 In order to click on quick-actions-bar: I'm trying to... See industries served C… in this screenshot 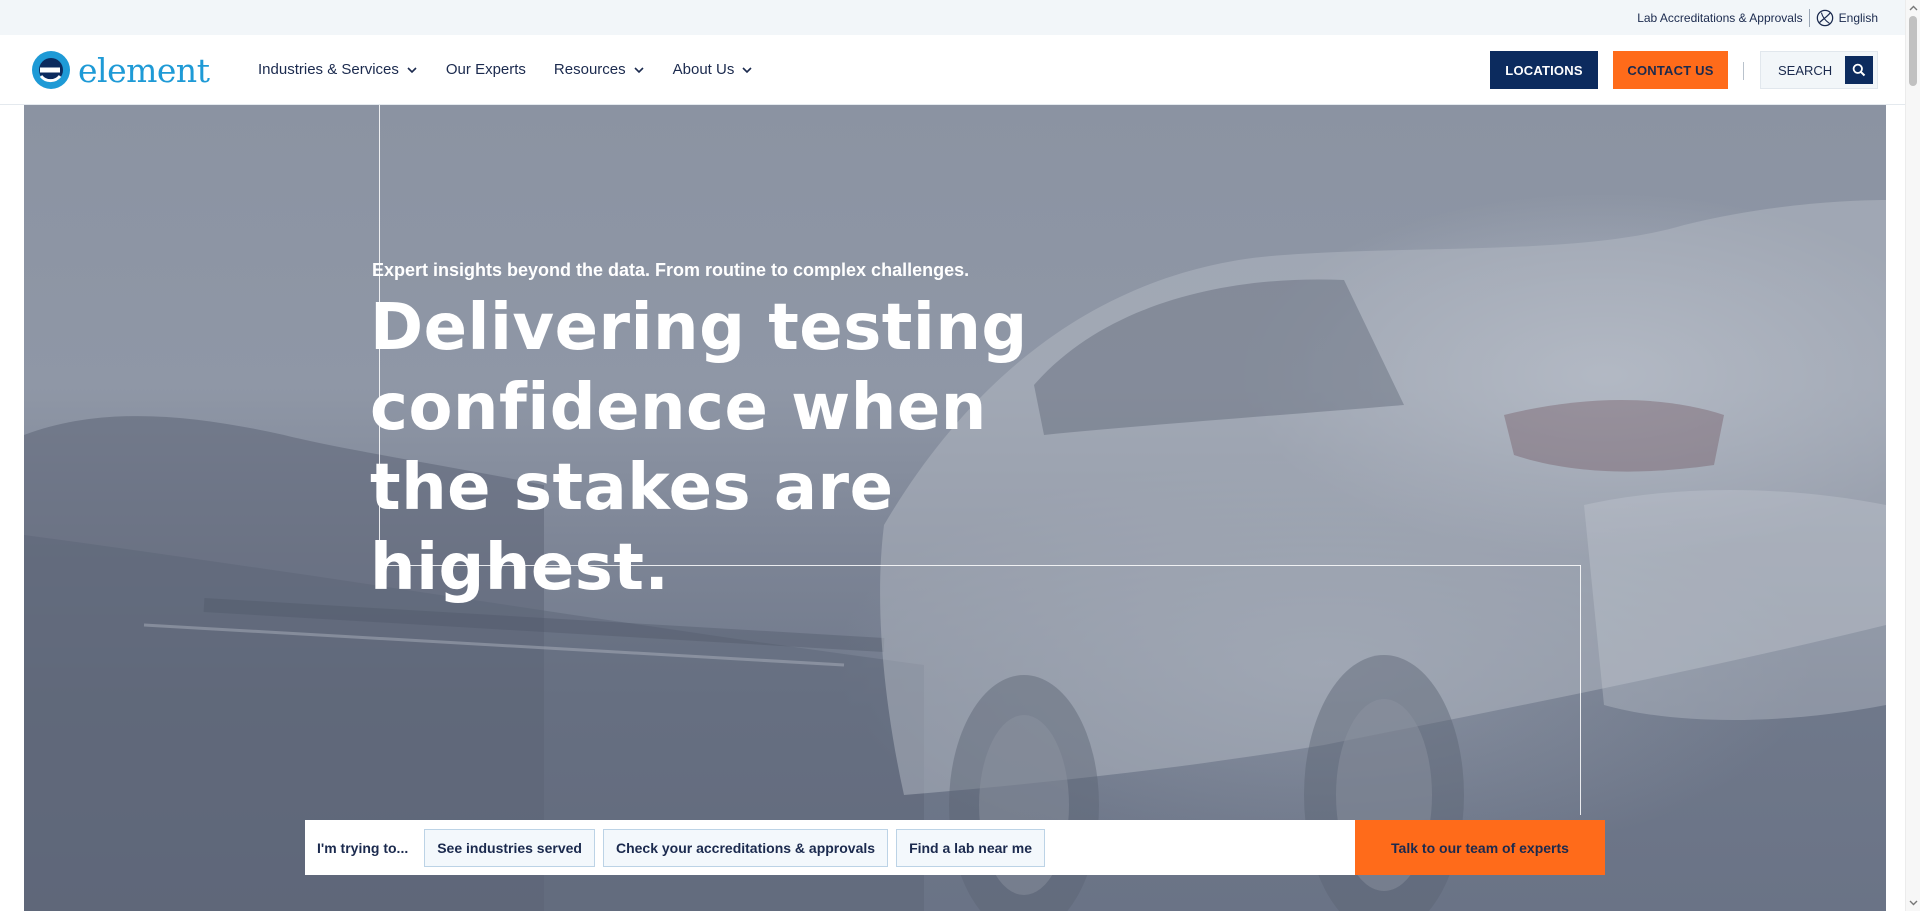, I will do `click(955, 847)`.